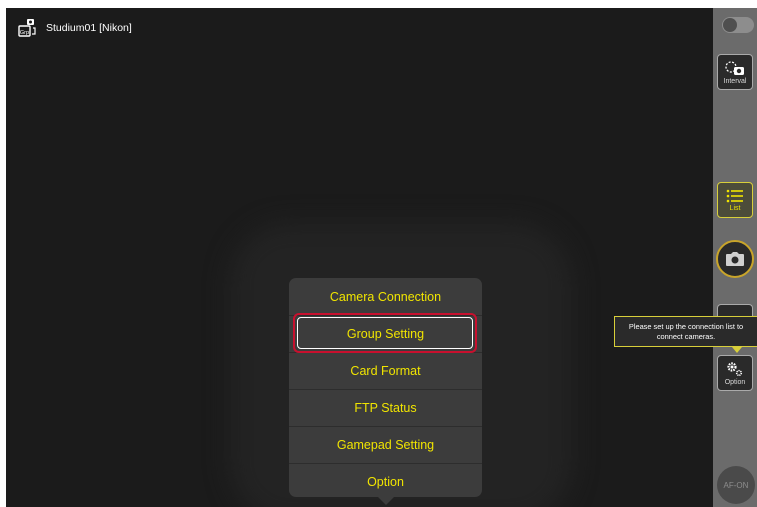  I want to click on option-label: Option, so click(735, 382).